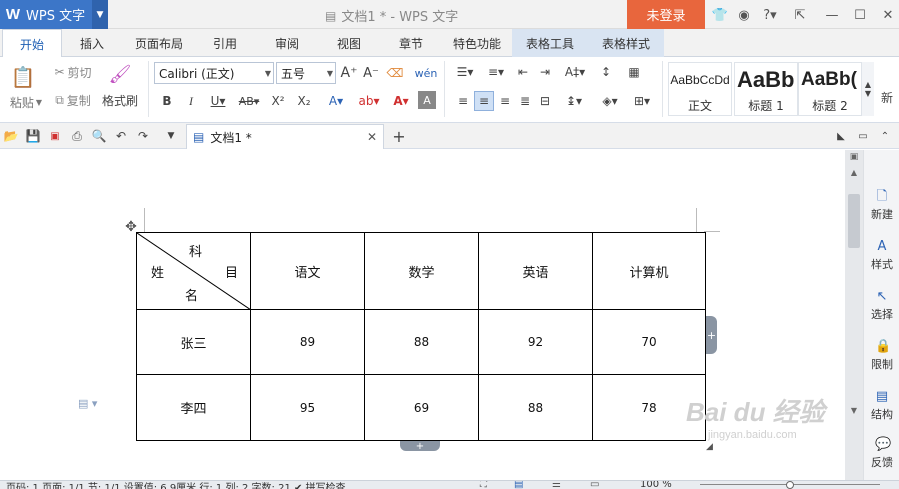  What do you see at coordinates (399, 136) in the screenshot?
I see `new-tab-icon: +` at bounding box center [399, 136].